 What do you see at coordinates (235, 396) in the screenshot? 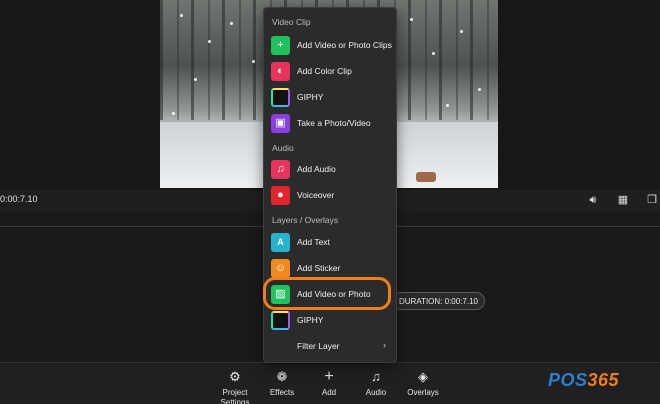
I see `project-settings-label: Project Settings` at bounding box center [235, 396].